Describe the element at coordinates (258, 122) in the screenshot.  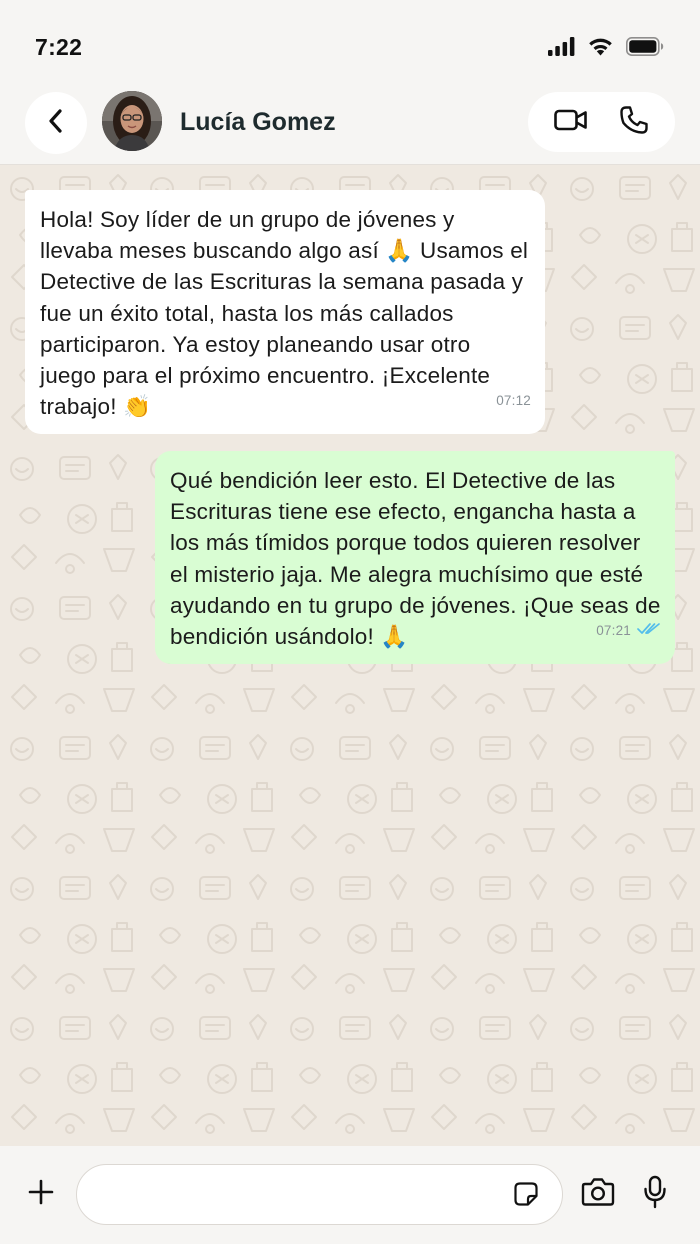
I see `contact-name: Lucía Gomez` at that location.